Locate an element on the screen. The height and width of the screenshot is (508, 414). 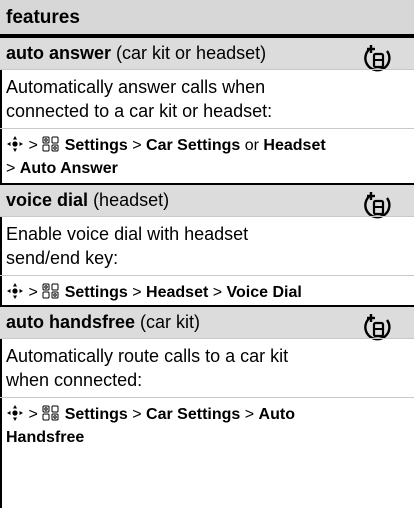
description-line: Enable voice dial with headset is located at coordinates (127, 234).